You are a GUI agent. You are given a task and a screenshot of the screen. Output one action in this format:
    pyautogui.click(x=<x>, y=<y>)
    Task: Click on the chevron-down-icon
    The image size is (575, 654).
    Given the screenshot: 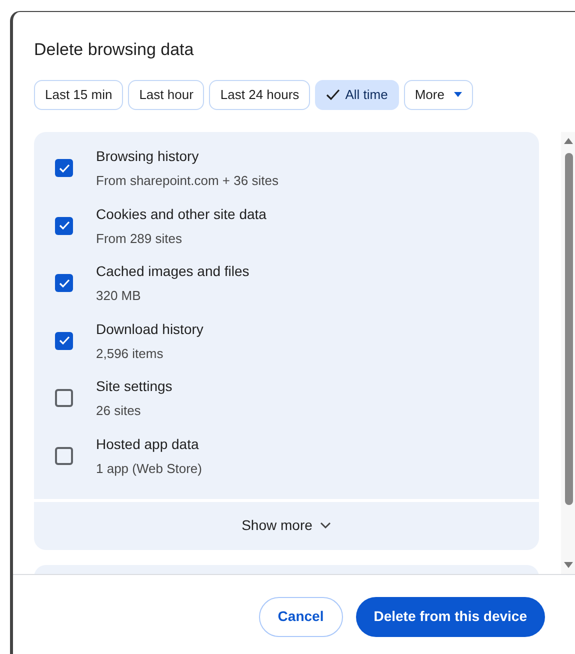 What is the action you would take?
    pyautogui.click(x=326, y=525)
    